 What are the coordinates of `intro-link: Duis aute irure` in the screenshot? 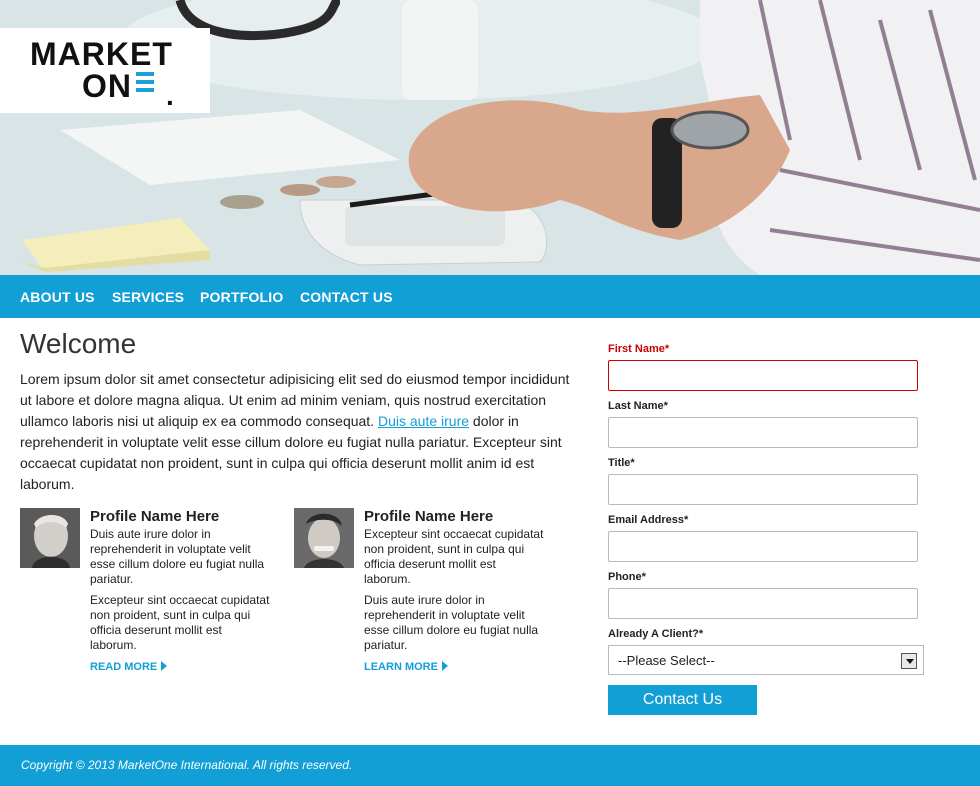 It's located at (423, 421).